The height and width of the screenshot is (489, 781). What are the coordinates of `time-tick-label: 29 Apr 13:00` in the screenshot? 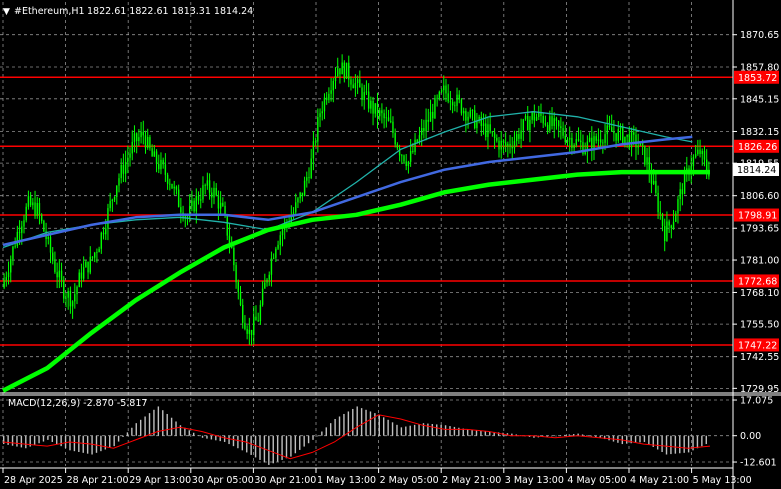 It's located at (160, 480).